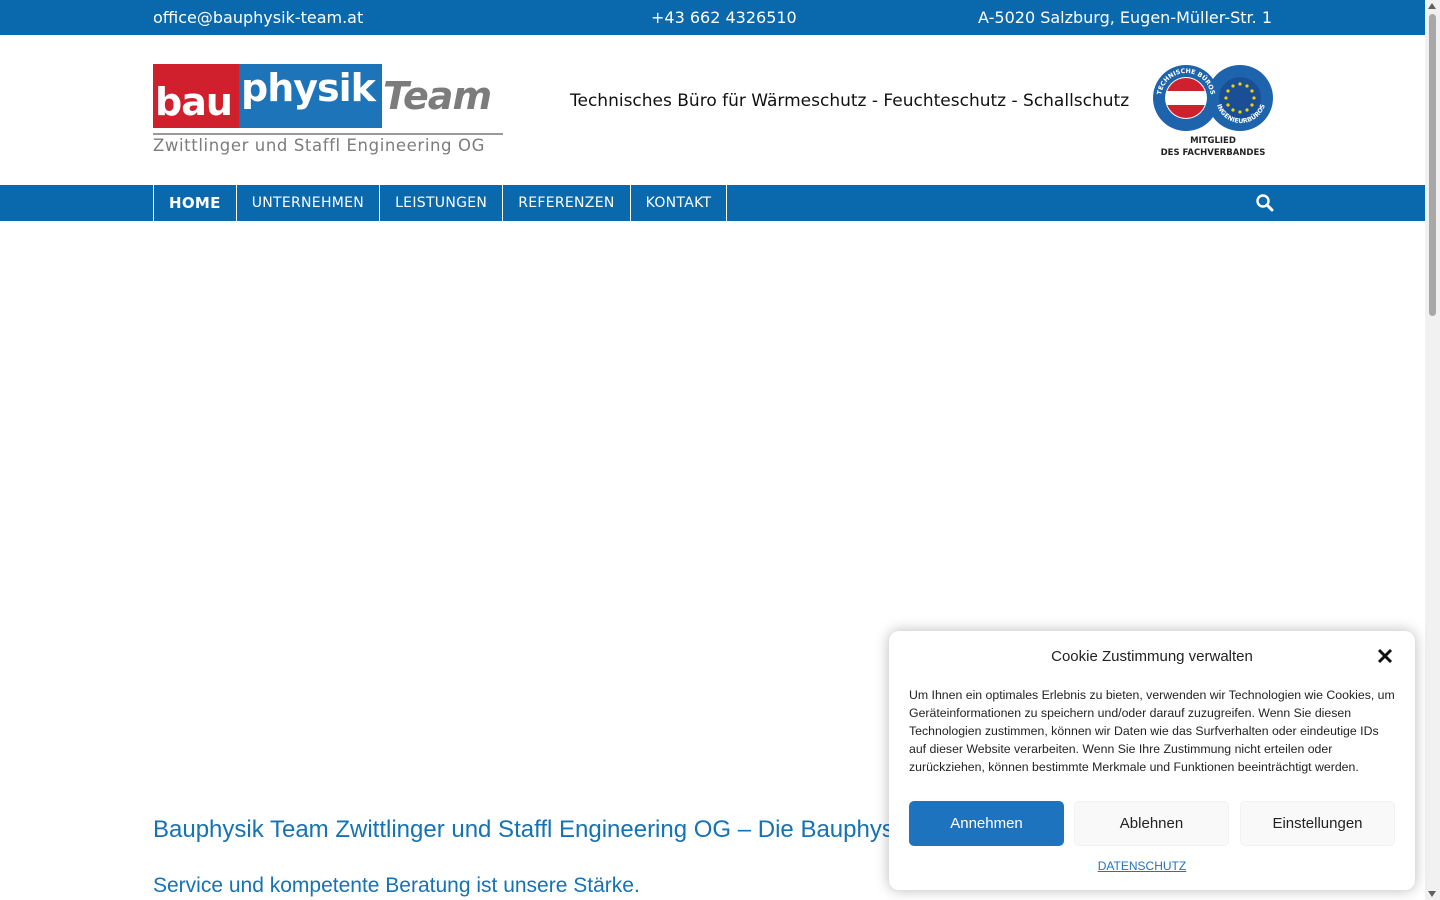  I want to click on contact-phone: +43 662 4326510, so click(724, 17).